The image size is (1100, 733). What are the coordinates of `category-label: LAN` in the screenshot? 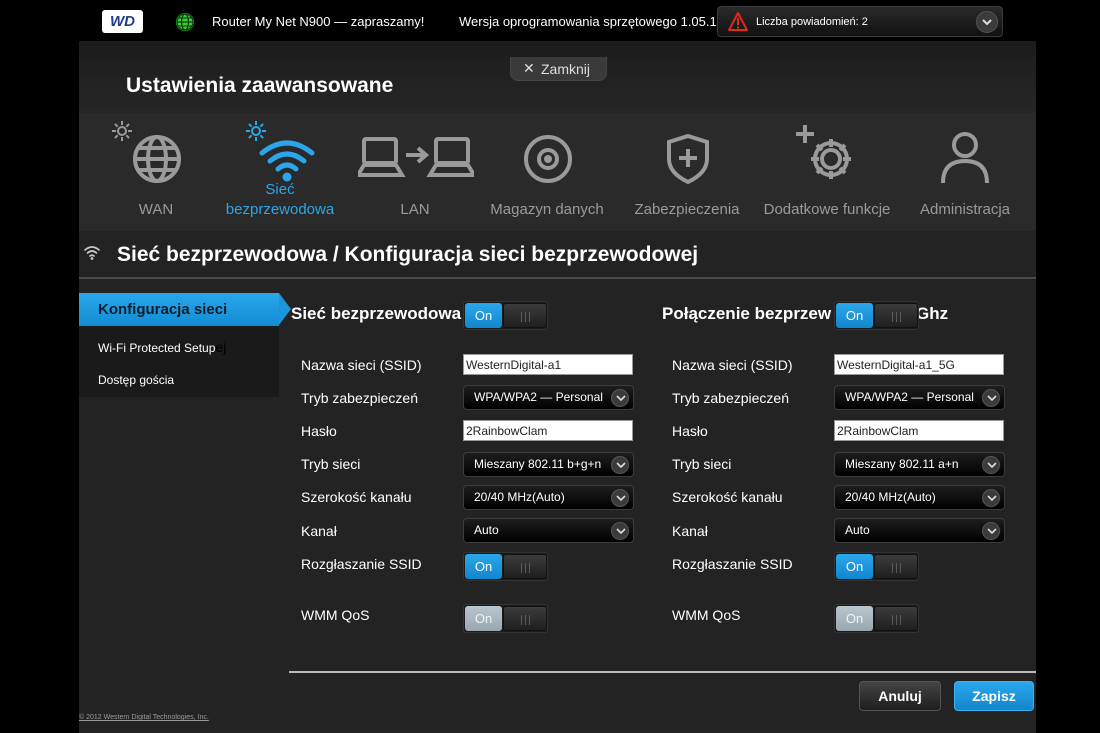 It's located at (415, 209).